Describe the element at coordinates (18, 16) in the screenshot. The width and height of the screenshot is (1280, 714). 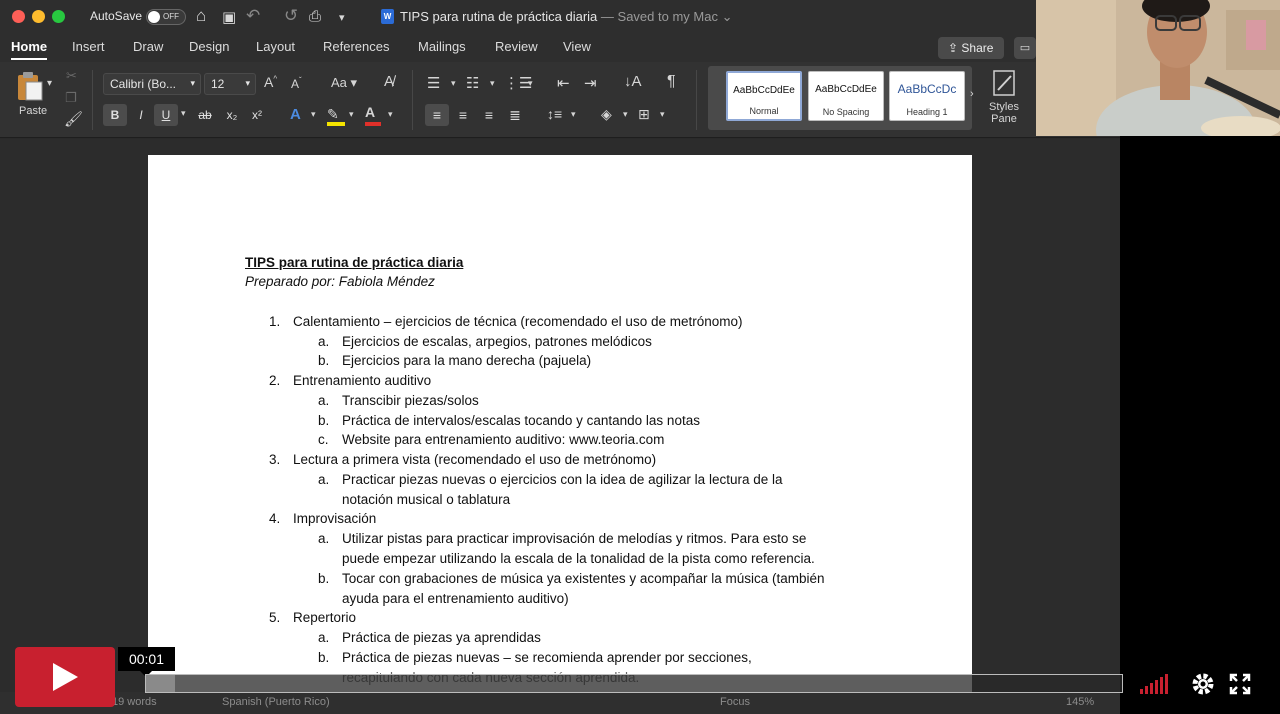
I see `close-window-button` at that location.